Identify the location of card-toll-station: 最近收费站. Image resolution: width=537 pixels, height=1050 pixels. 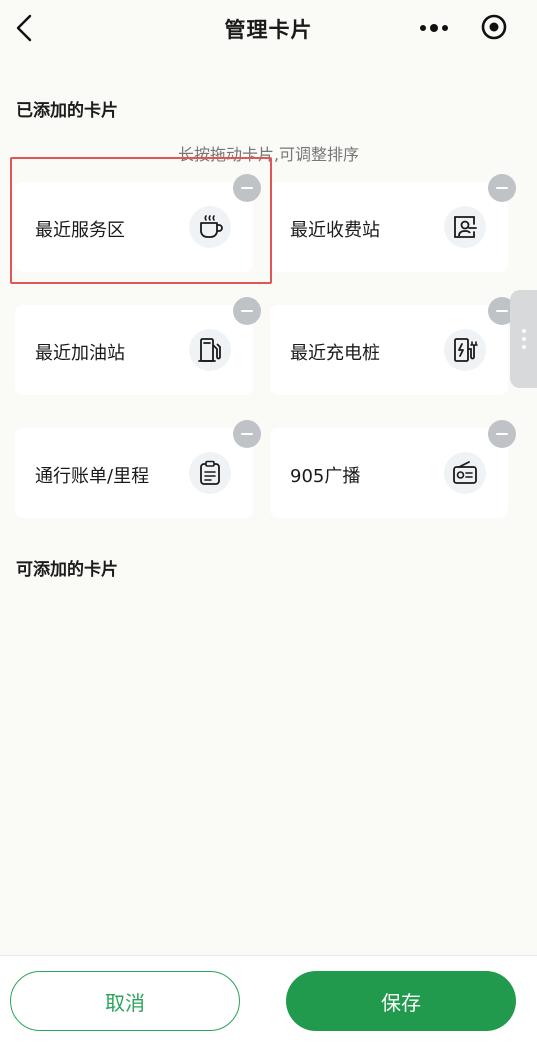
(389, 227).